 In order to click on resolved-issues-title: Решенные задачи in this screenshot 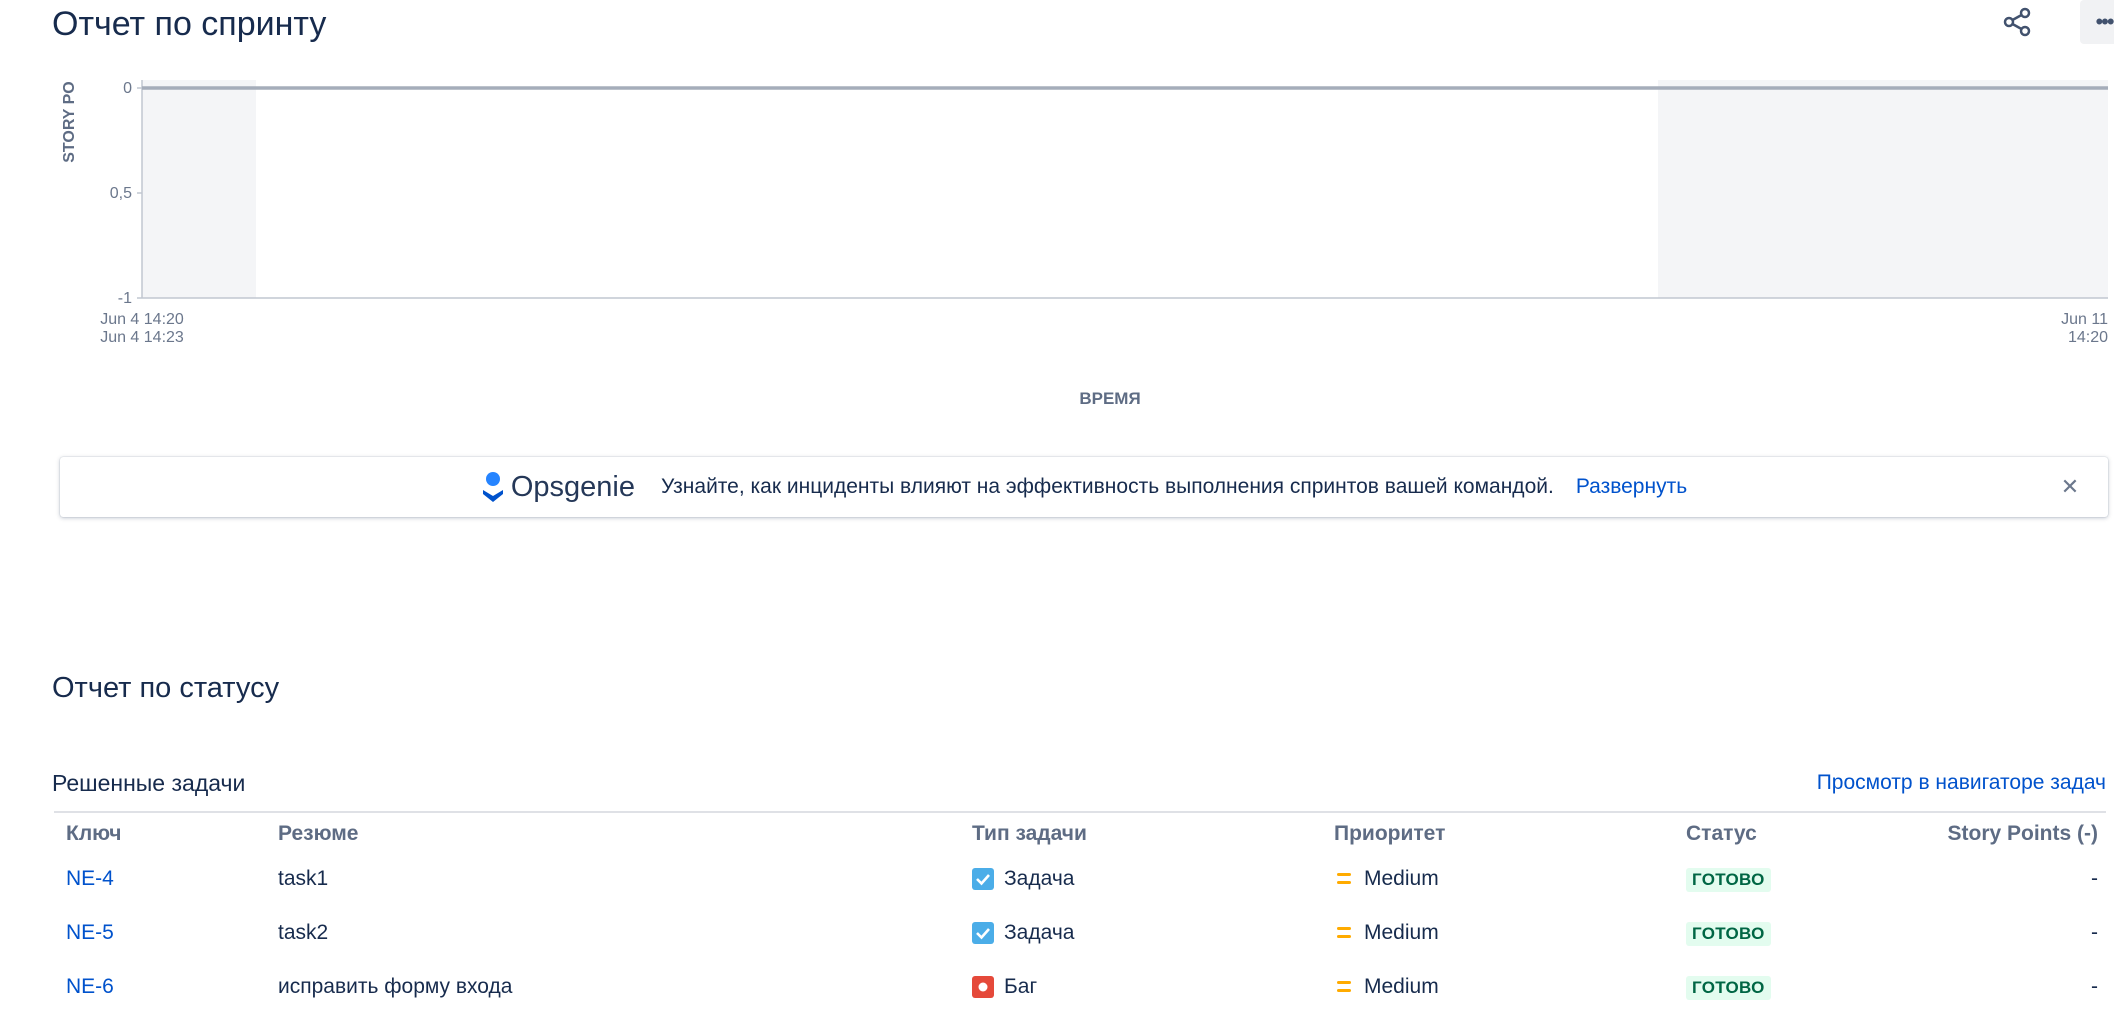, I will do `click(149, 783)`.